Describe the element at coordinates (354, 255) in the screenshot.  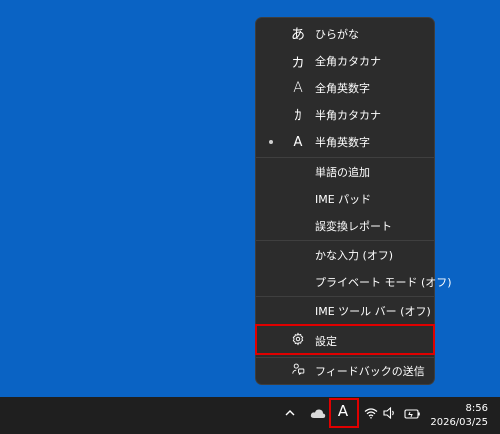
I see `menu-item-label: かな入力 (オフ)` at that location.